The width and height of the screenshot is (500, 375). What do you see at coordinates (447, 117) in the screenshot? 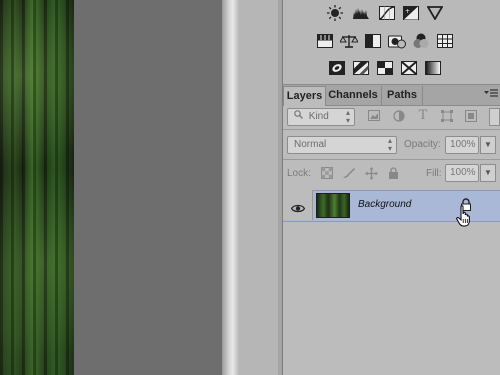
I see `shape-layer-filter-icon` at bounding box center [447, 117].